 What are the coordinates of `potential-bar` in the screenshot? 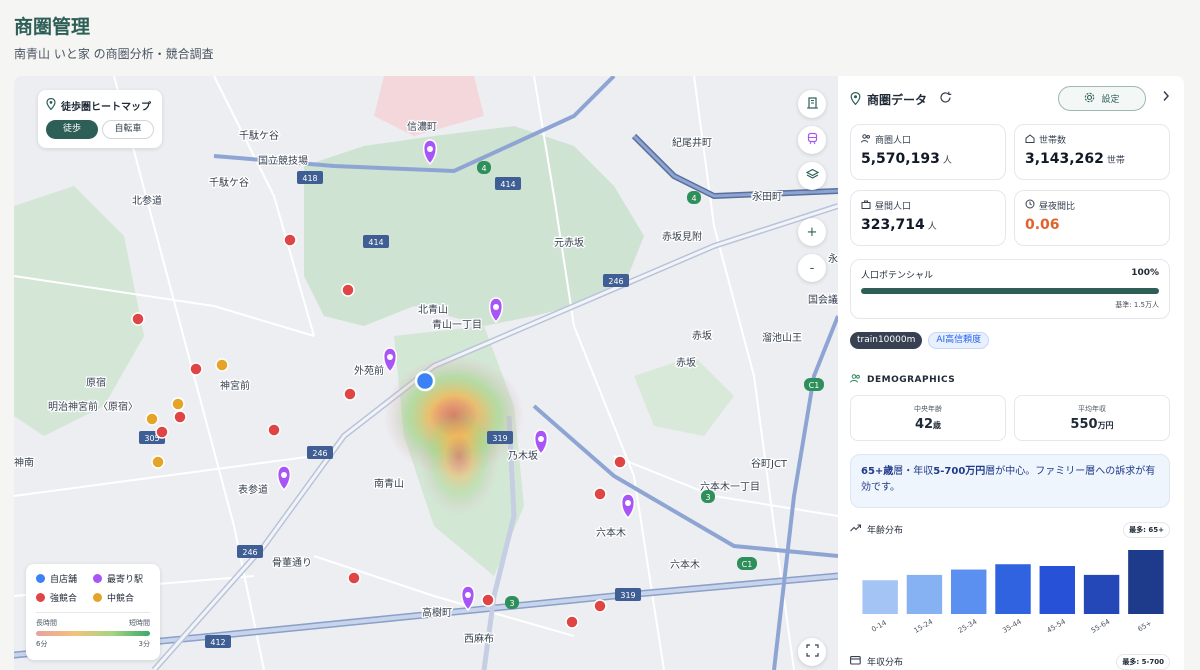 It's located at (1010, 291).